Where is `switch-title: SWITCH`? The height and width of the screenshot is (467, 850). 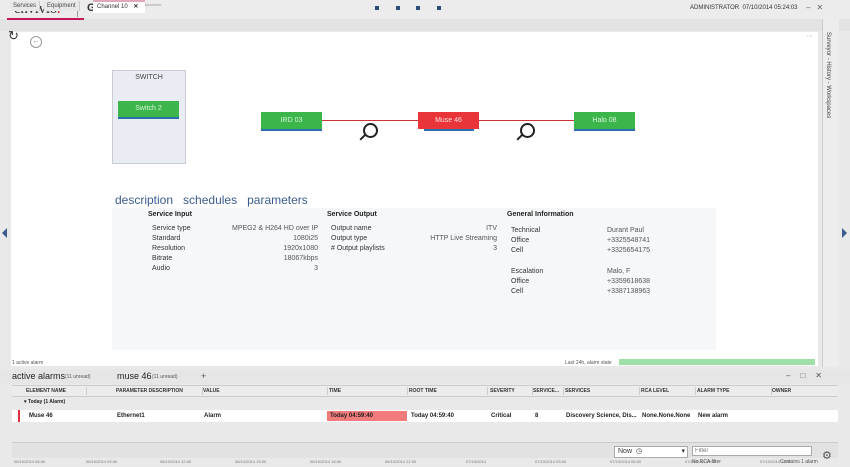 switch-title: SWITCH is located at coordinates (149, 77).